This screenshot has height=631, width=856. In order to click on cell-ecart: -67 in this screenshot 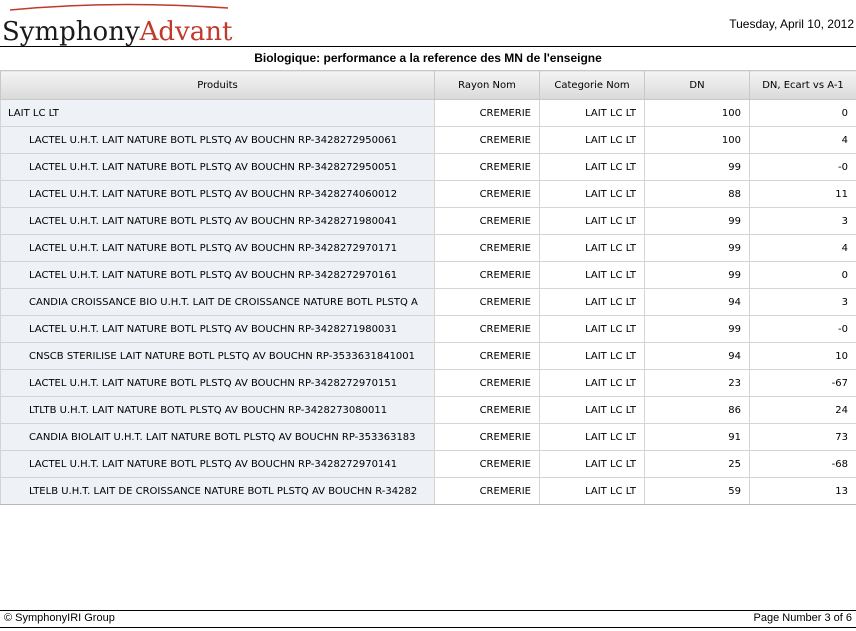, I will do `click(802, 383)`.